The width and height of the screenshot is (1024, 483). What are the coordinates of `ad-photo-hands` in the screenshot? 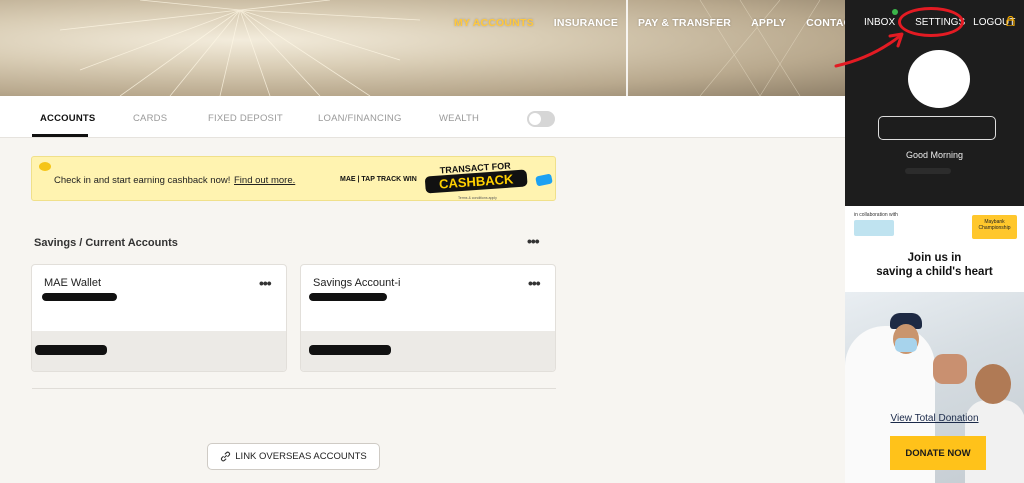 It's located at (950, 369).